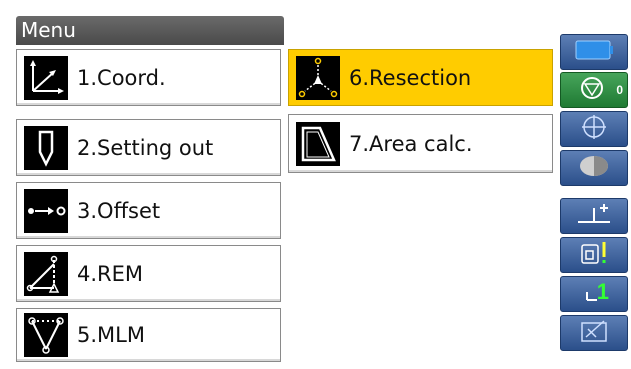  I want to click on tilt-crosshair-icon, so click(594, 129).